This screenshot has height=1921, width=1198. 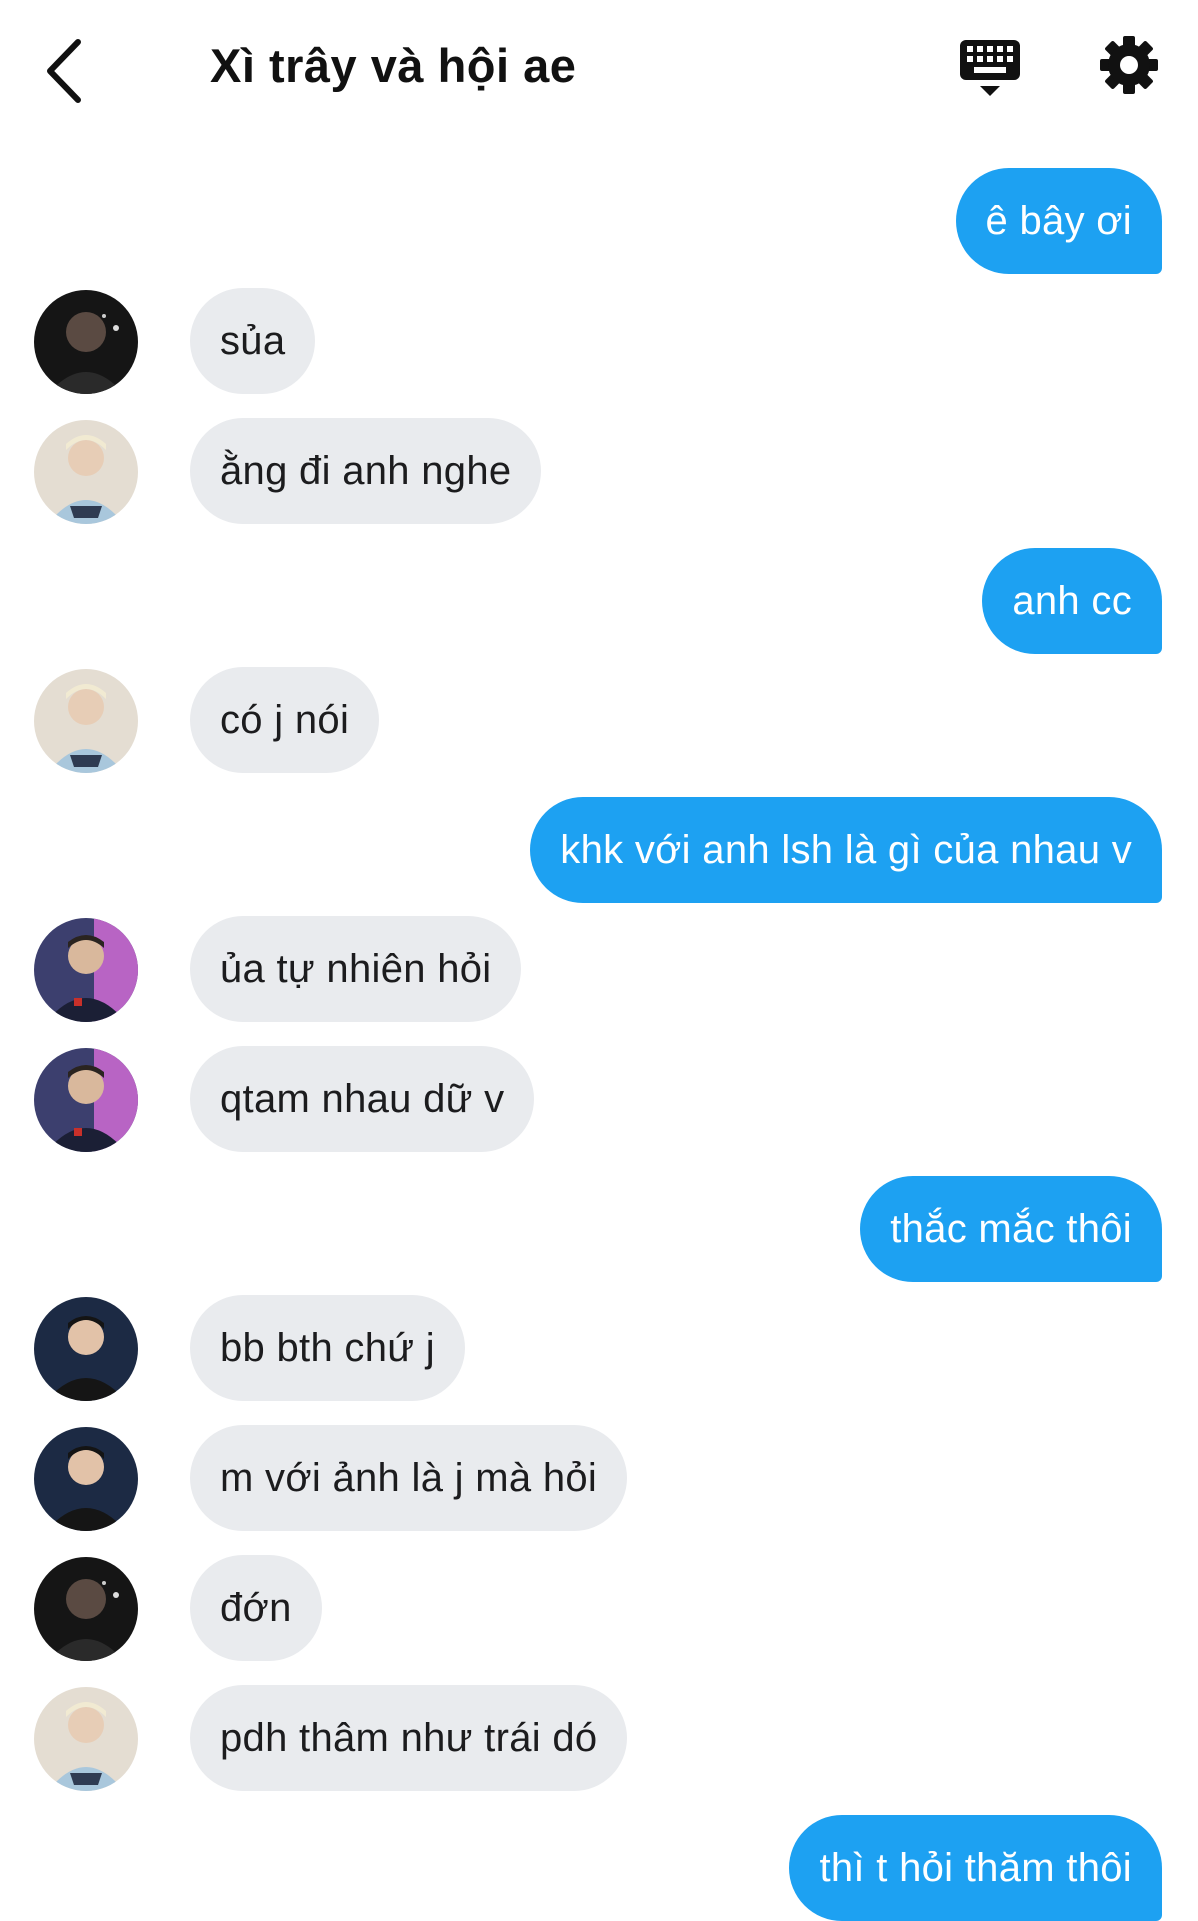 I want to click on message-outgoing: khk với anh lsh là gì của nhau v, so click(x=662, y=850).